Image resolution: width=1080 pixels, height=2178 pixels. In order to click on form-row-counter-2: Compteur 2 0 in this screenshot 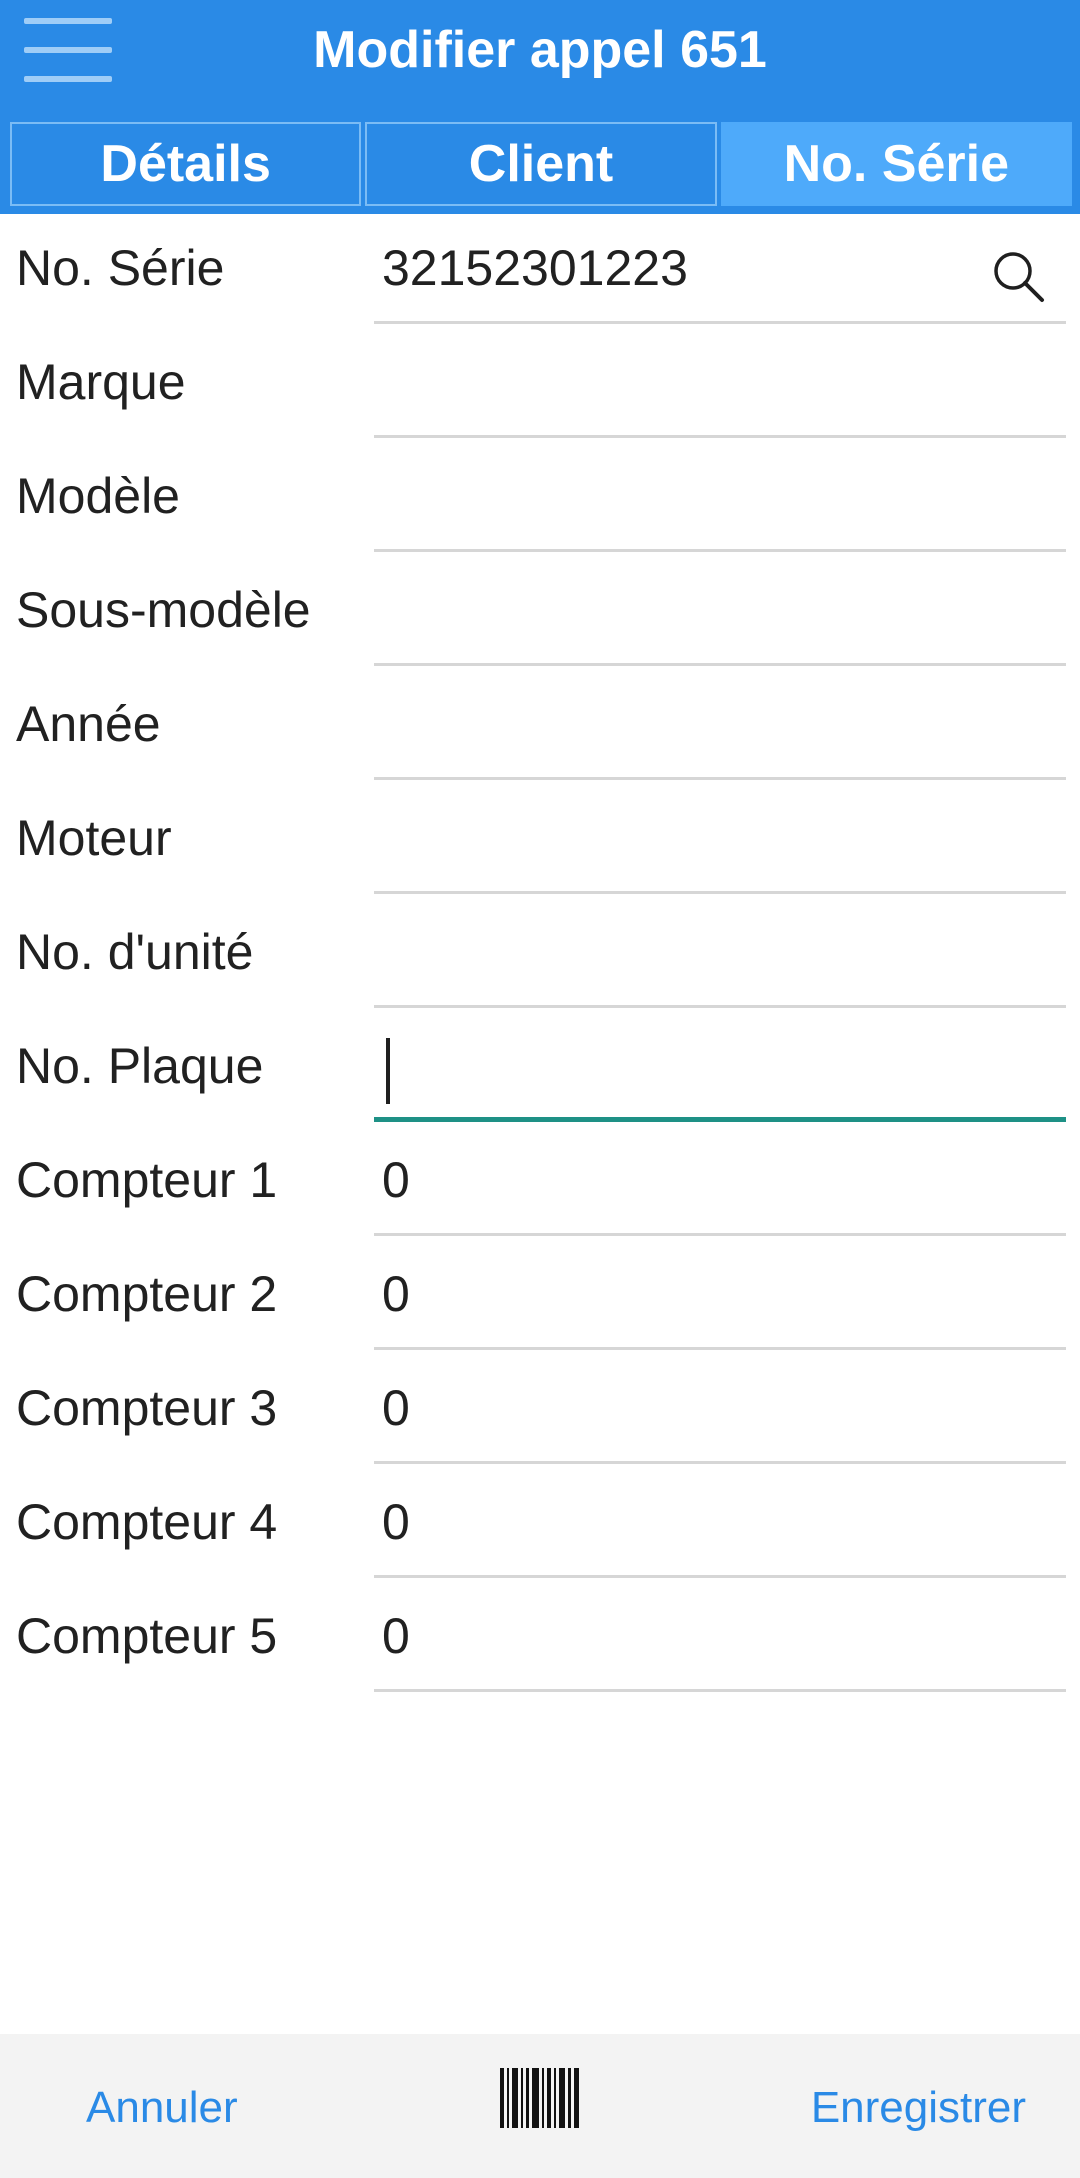, I will do `click(540, 1297)`.